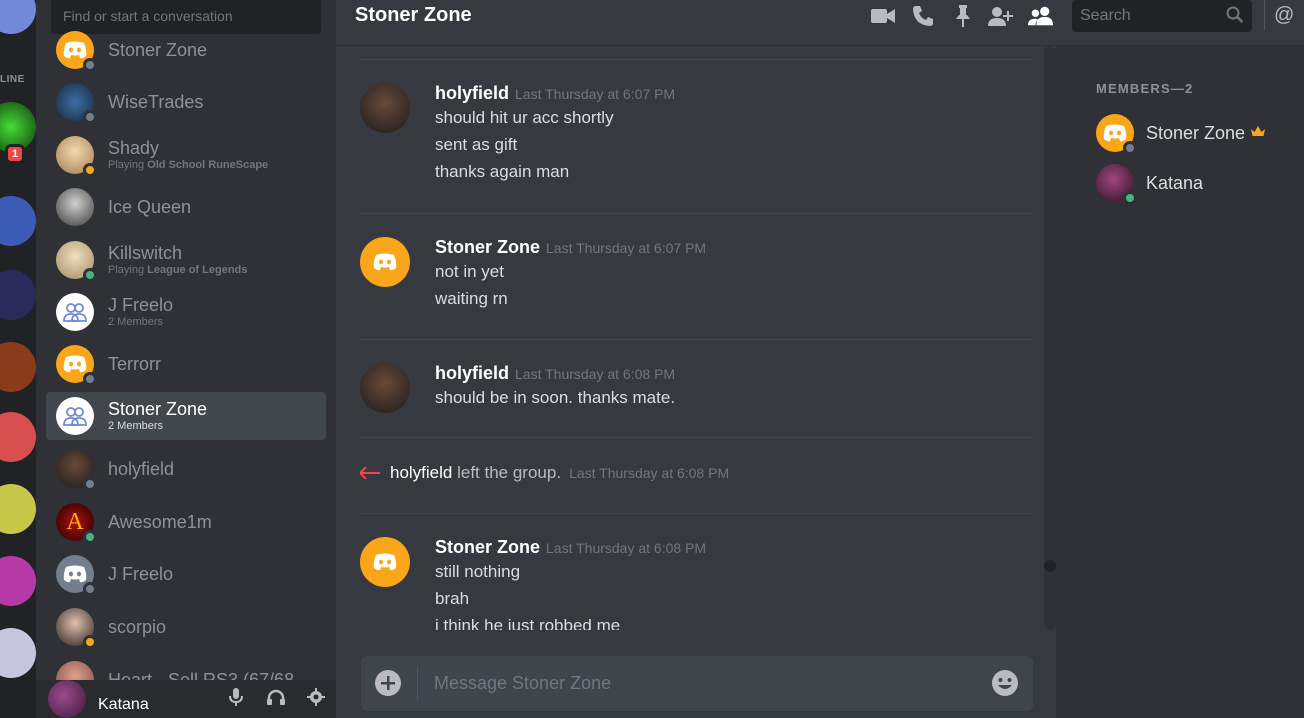 This screenshot has width=1304, height=718. I want to click on dm-name: Killswitch, so click(145, 253).